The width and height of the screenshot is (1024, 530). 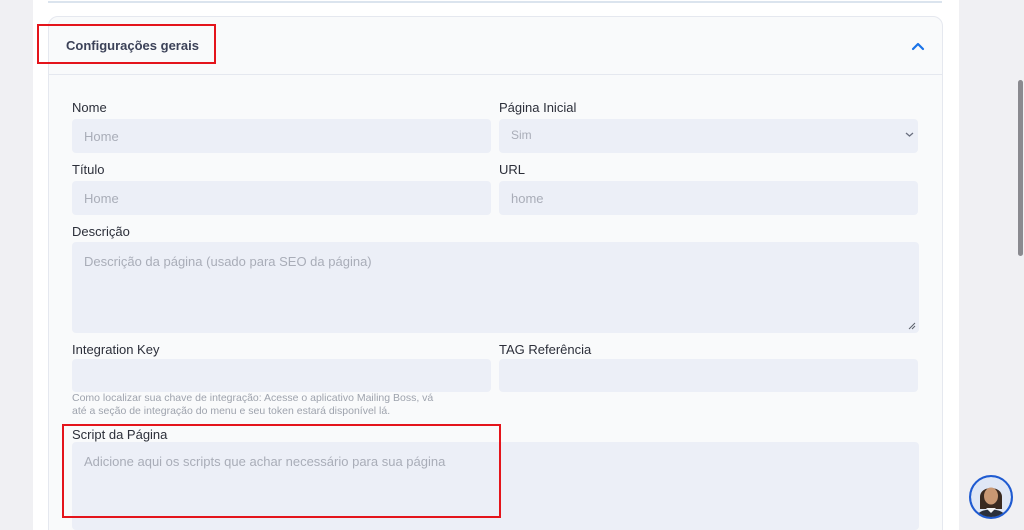 I want to click on nome-label: Nome, so click(x=89, y=107).